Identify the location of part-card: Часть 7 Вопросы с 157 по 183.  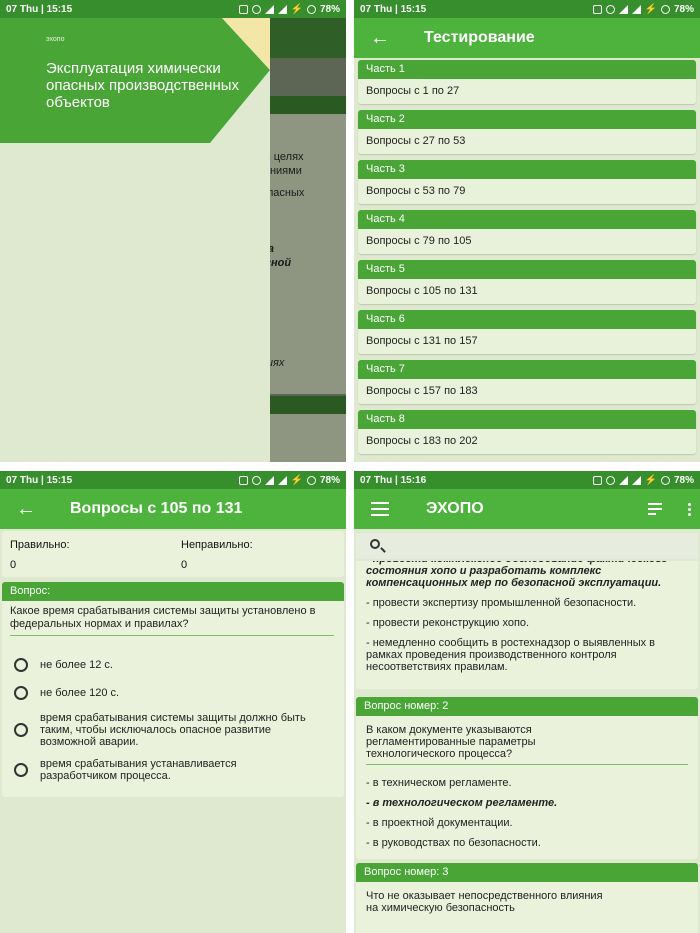
(527, 382).